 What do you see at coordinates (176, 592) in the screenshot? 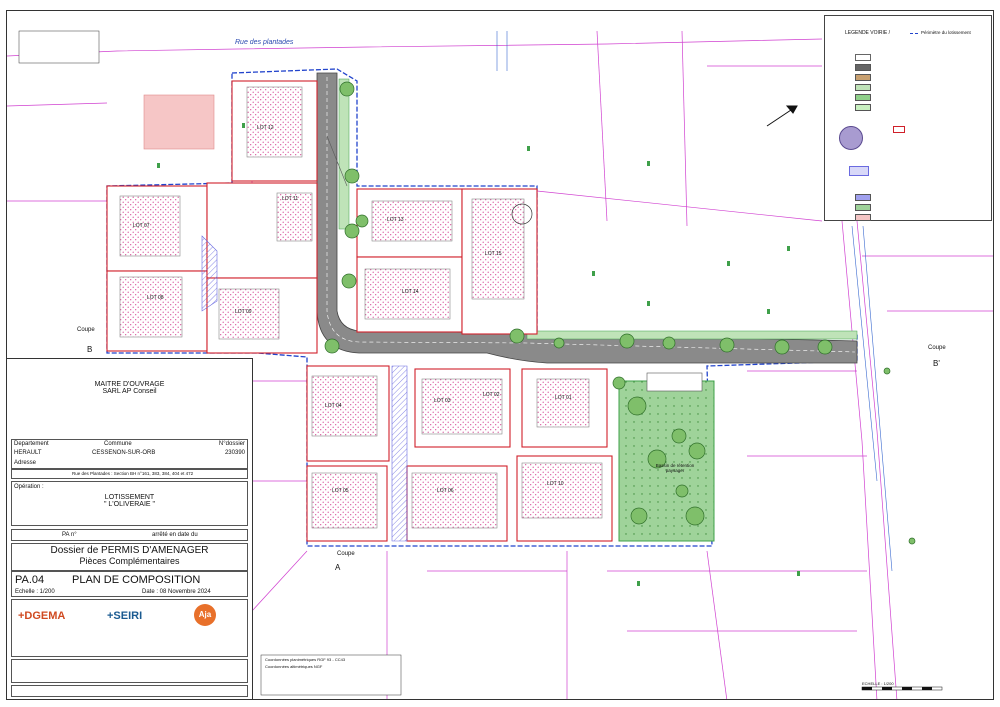
I see `date: Date : 08 Novembre 2024` at bounding box center [176, 592].